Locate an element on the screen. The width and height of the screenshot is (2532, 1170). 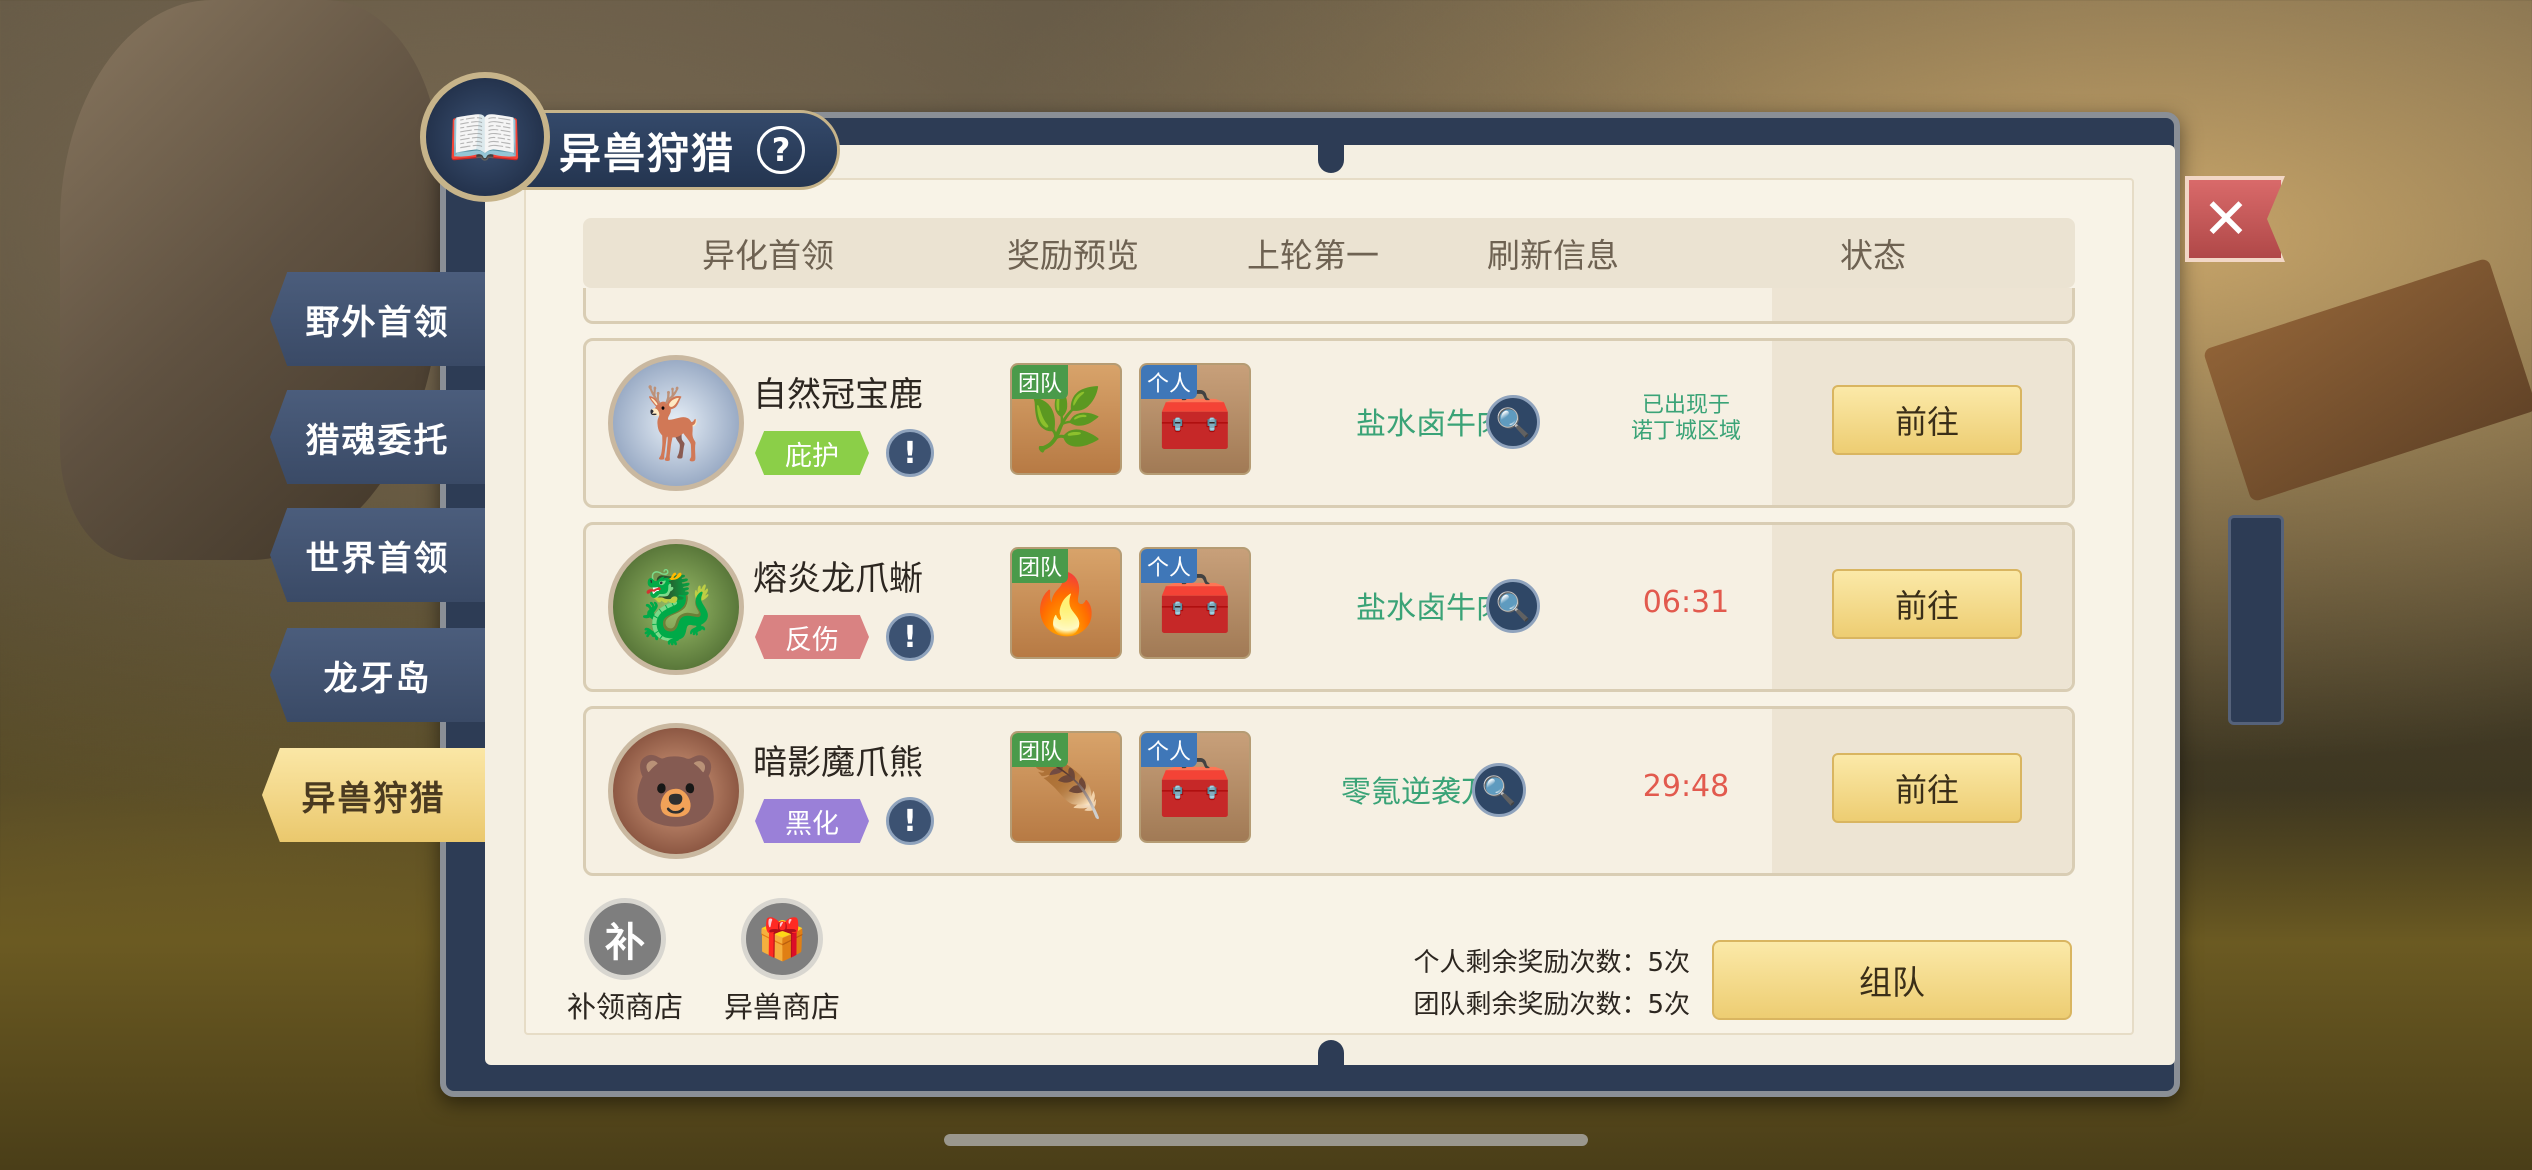
column-header-boss: 异化首领 is located at coordinates (768, 255).